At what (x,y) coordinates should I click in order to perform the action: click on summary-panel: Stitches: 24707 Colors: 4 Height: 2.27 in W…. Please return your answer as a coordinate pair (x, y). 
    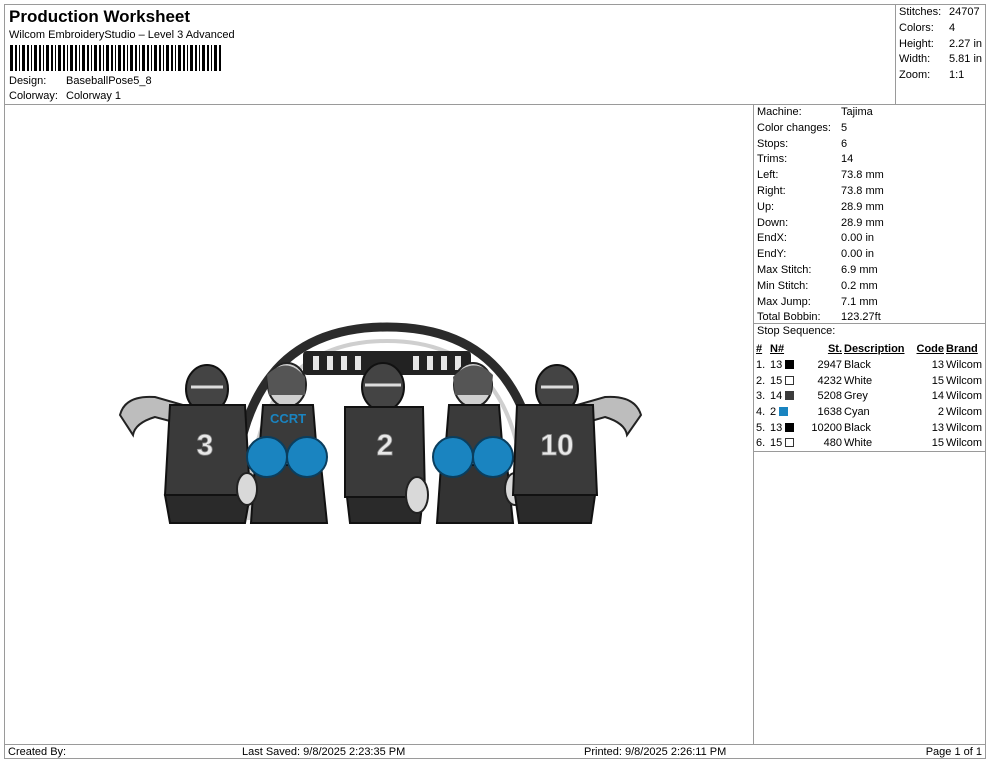
    Looking at the image, I should click on (940, 54).